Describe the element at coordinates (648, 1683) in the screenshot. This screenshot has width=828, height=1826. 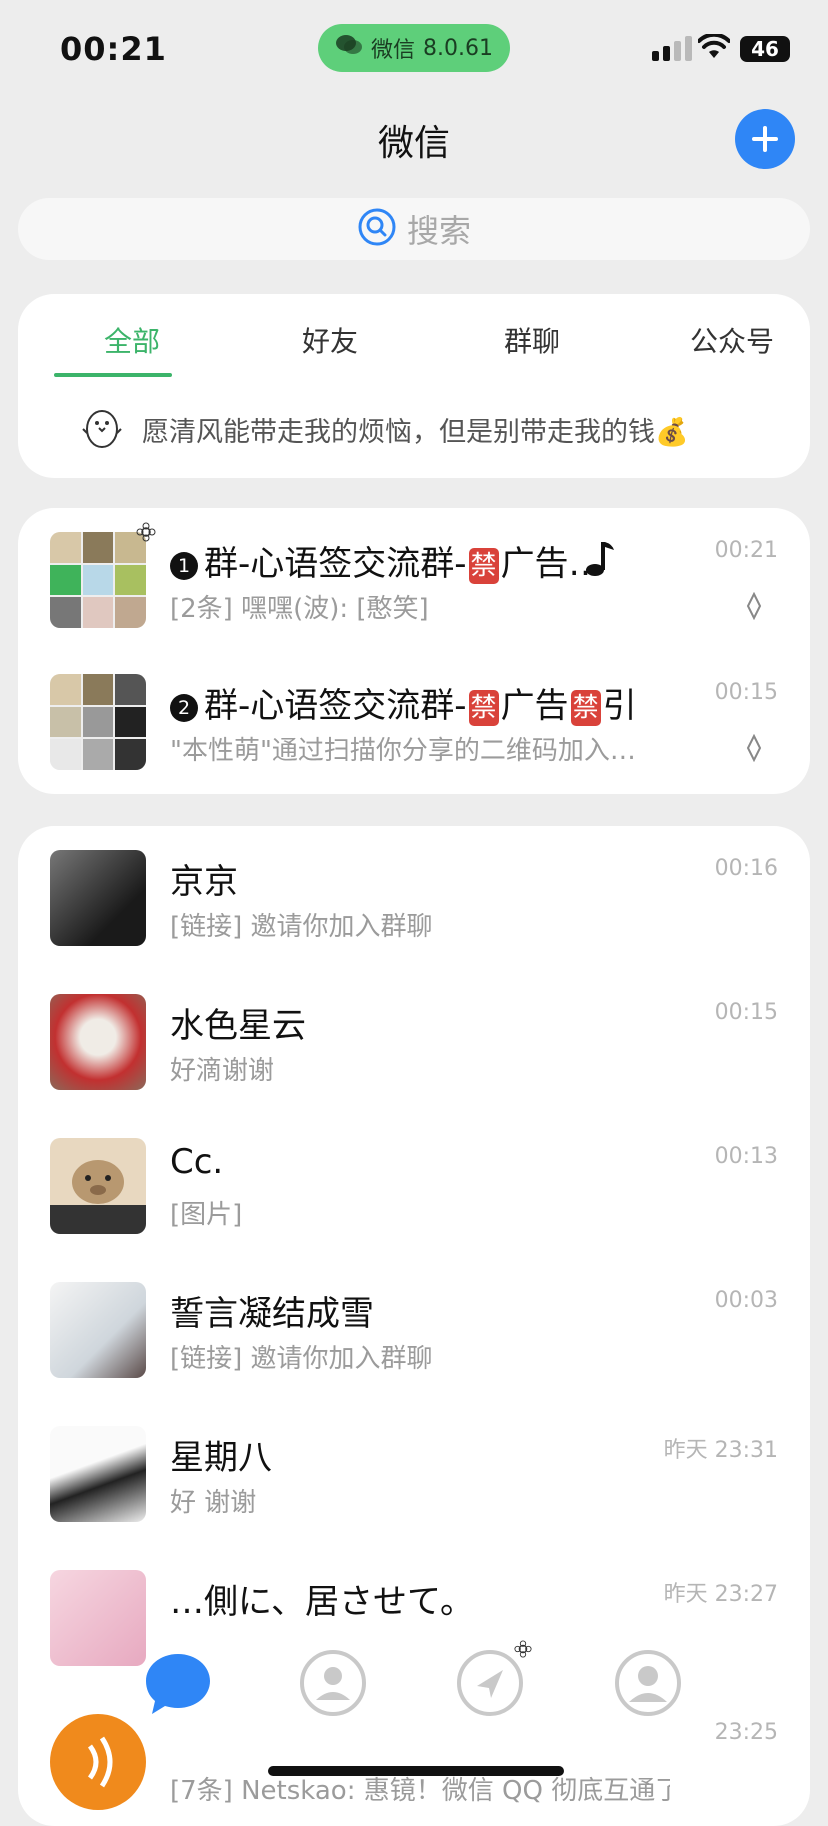
I see `me-tab-icon` at that location.